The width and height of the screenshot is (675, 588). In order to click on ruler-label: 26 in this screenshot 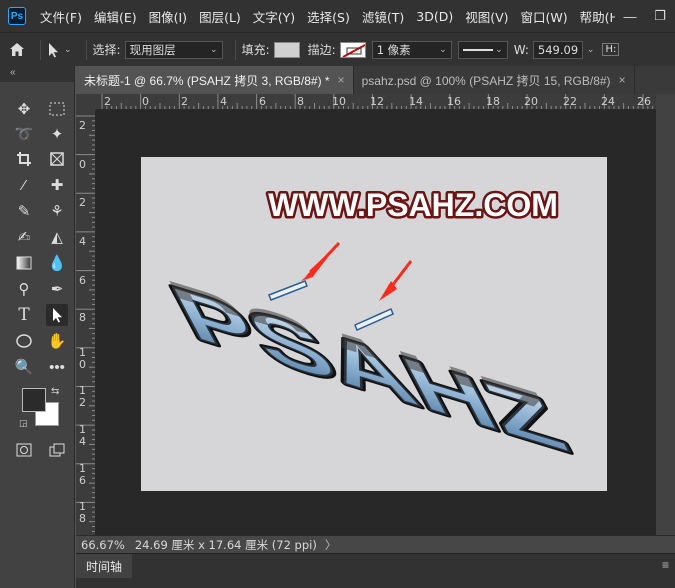, I will do `click(644, 101)`.